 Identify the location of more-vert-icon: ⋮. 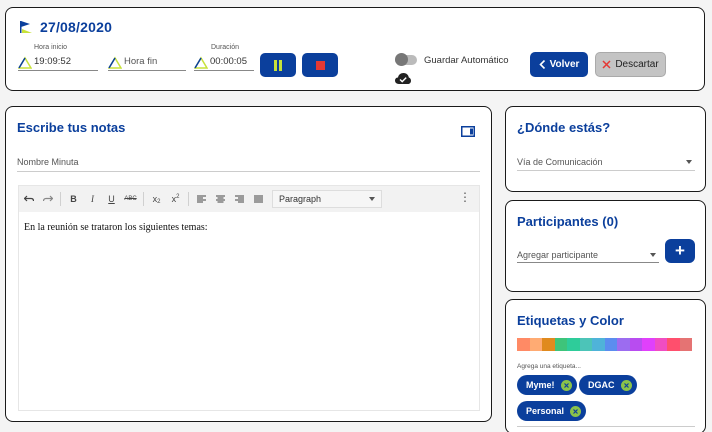
(465, 197).